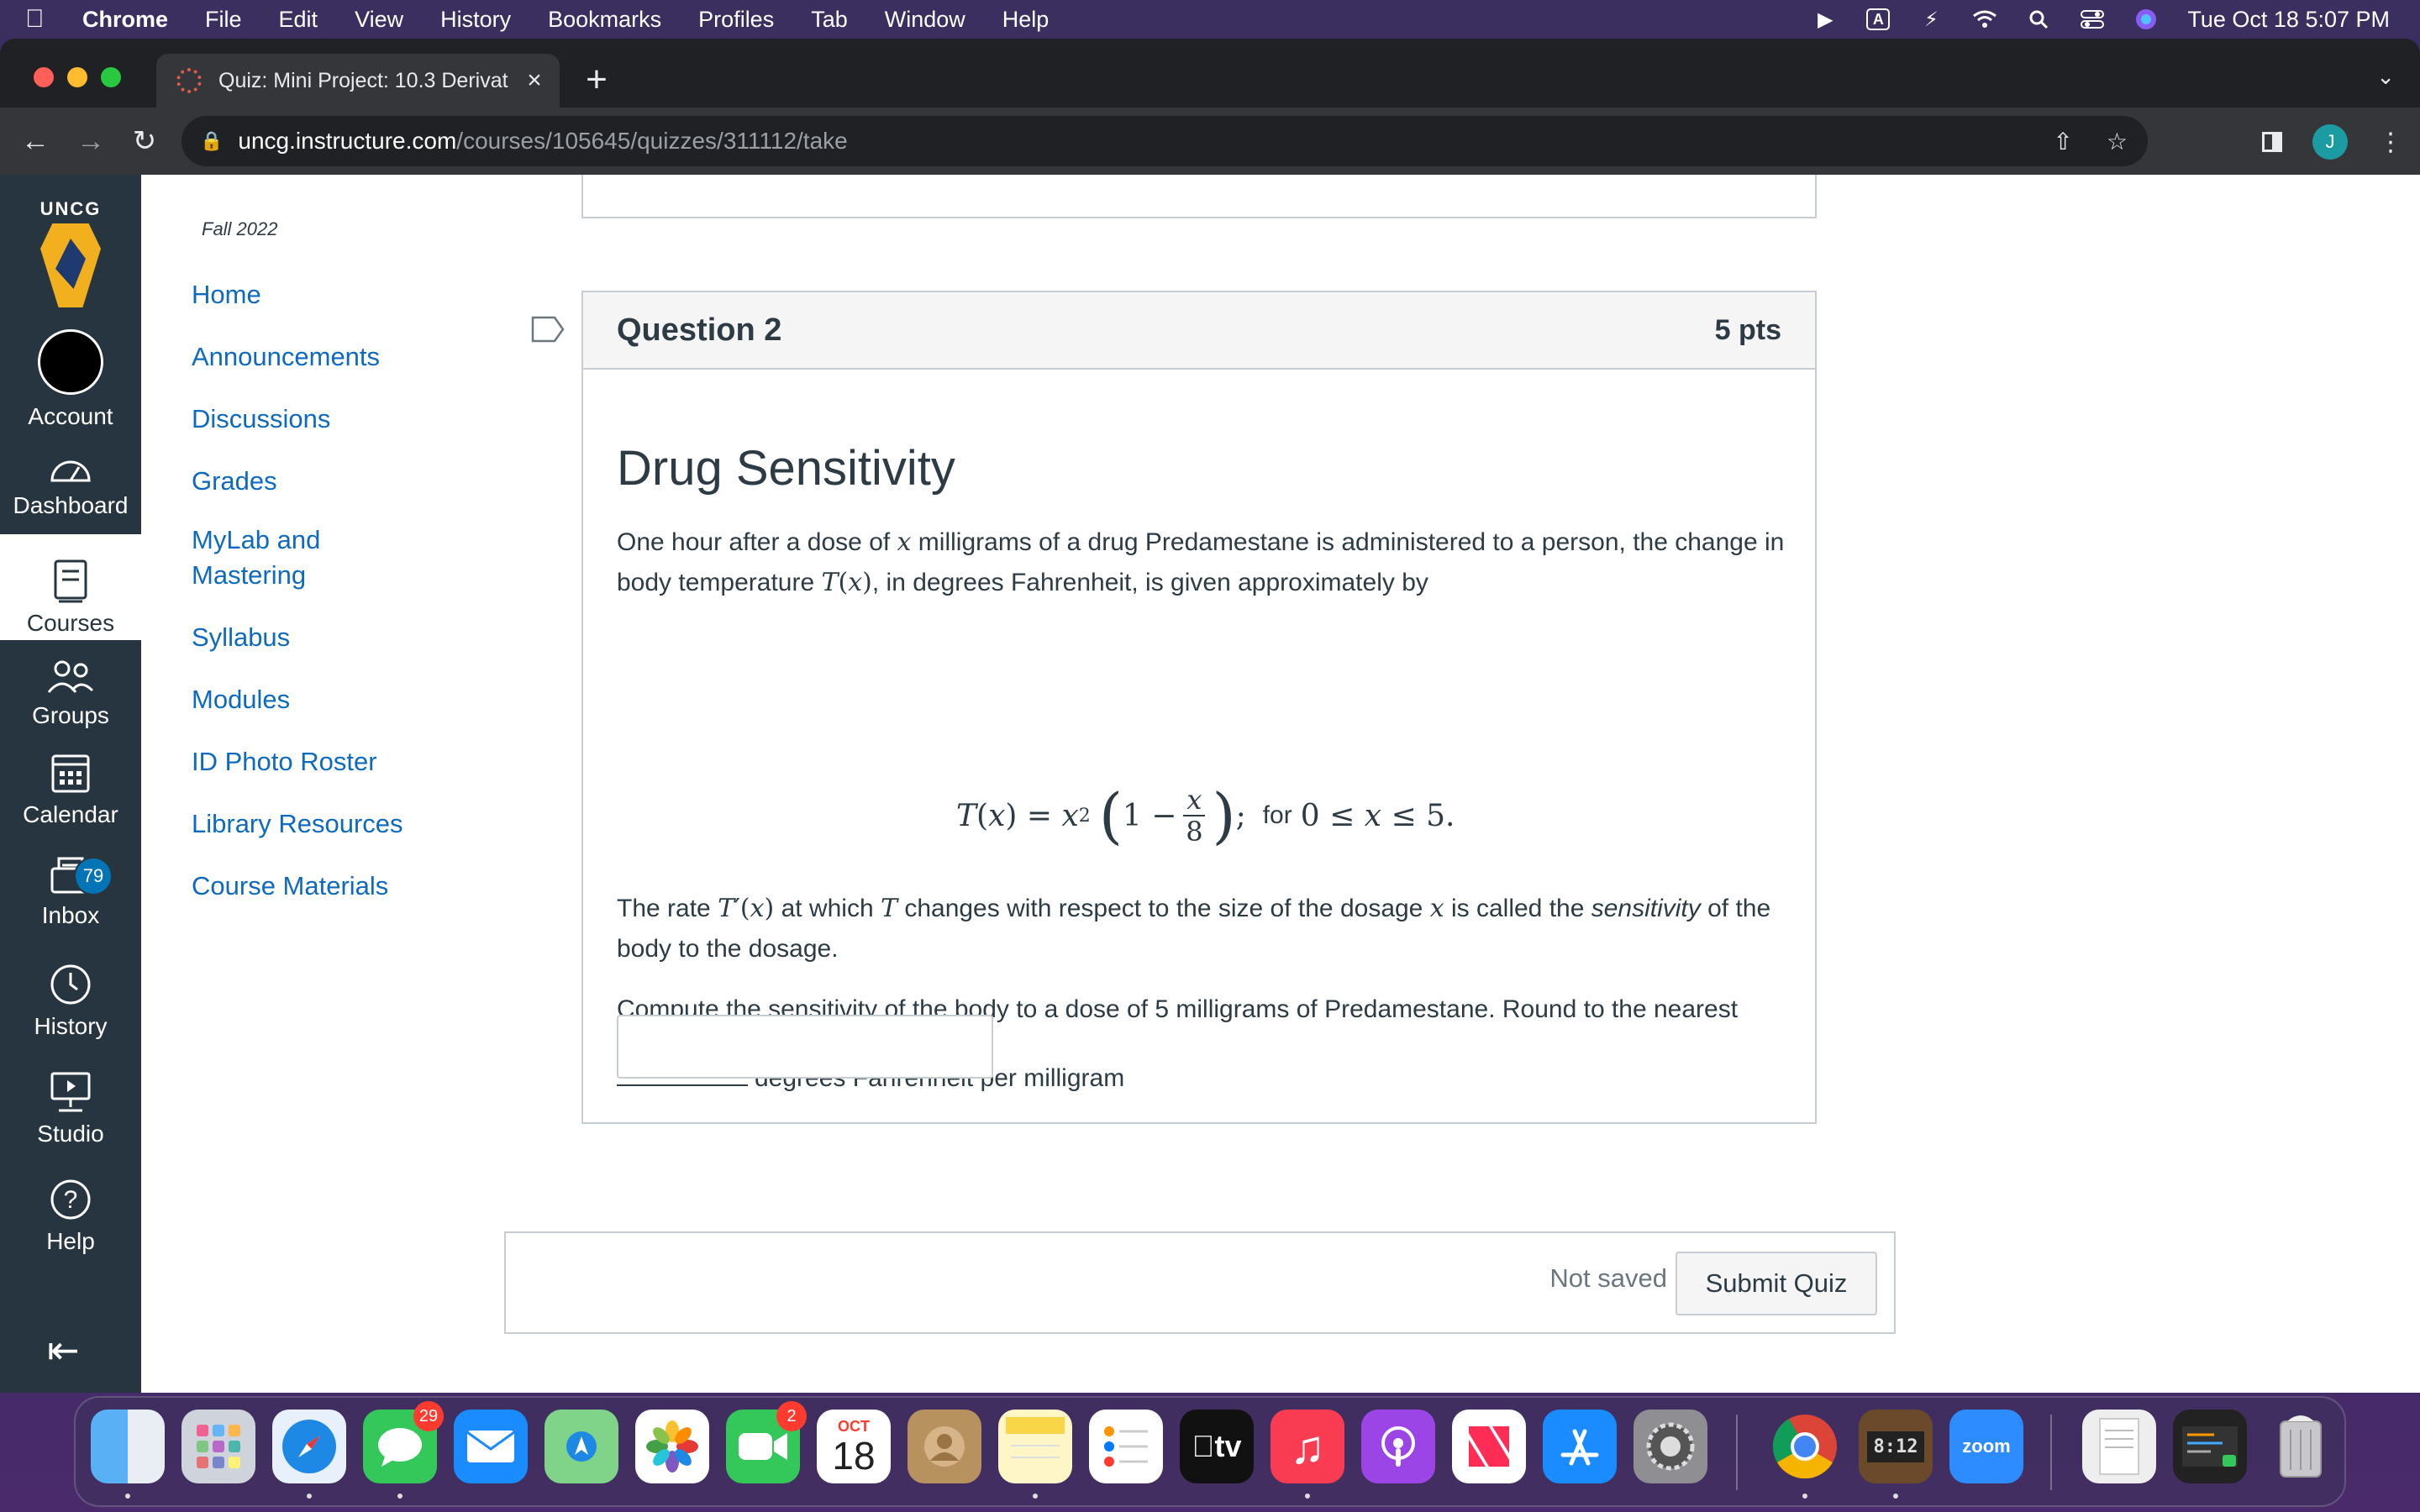 The height and width of the screenshot is (1512, 2420). I want to click on menu-tab: Tab, so click(829, 20).